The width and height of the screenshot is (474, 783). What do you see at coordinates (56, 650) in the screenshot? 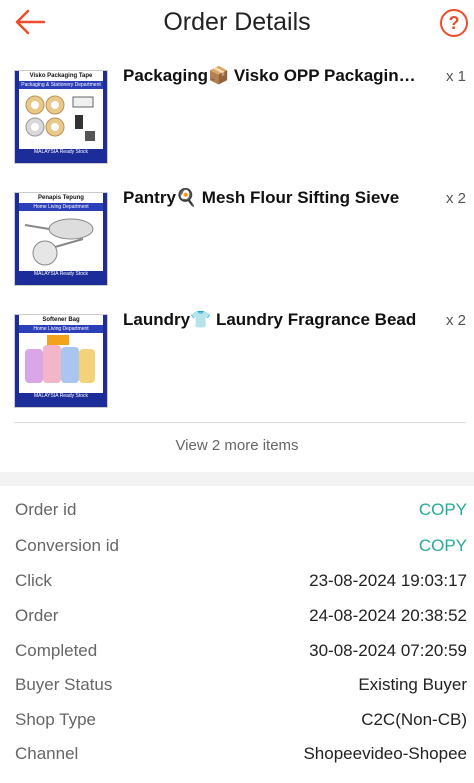
I see `detail-label: Completed` at bounding box center [56, 650].